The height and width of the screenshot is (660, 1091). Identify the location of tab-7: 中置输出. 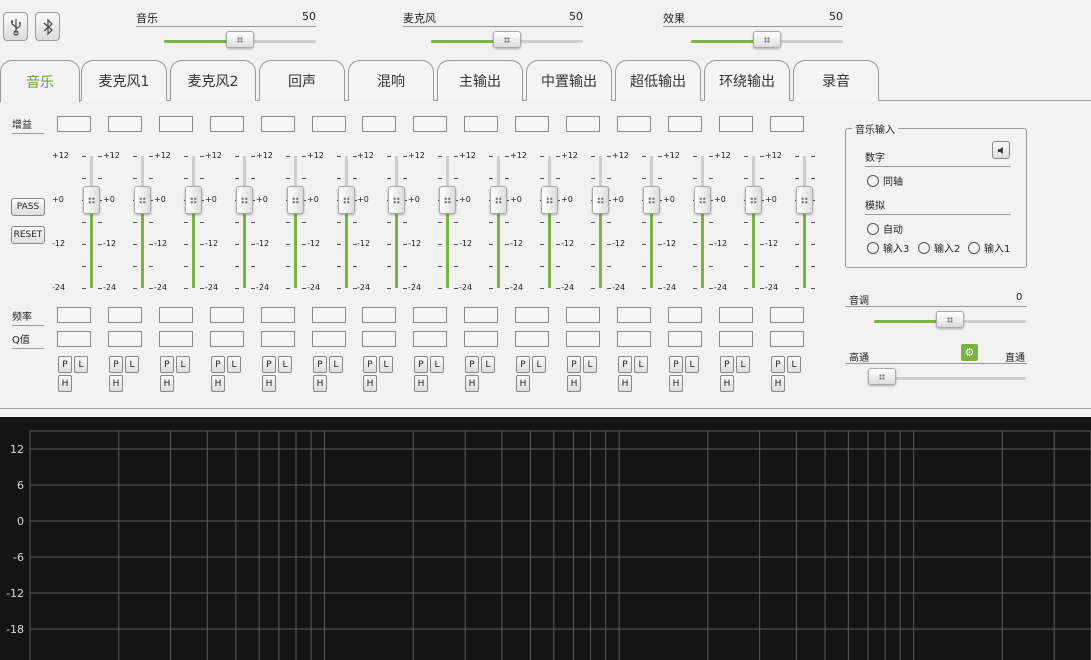
(569, 80).